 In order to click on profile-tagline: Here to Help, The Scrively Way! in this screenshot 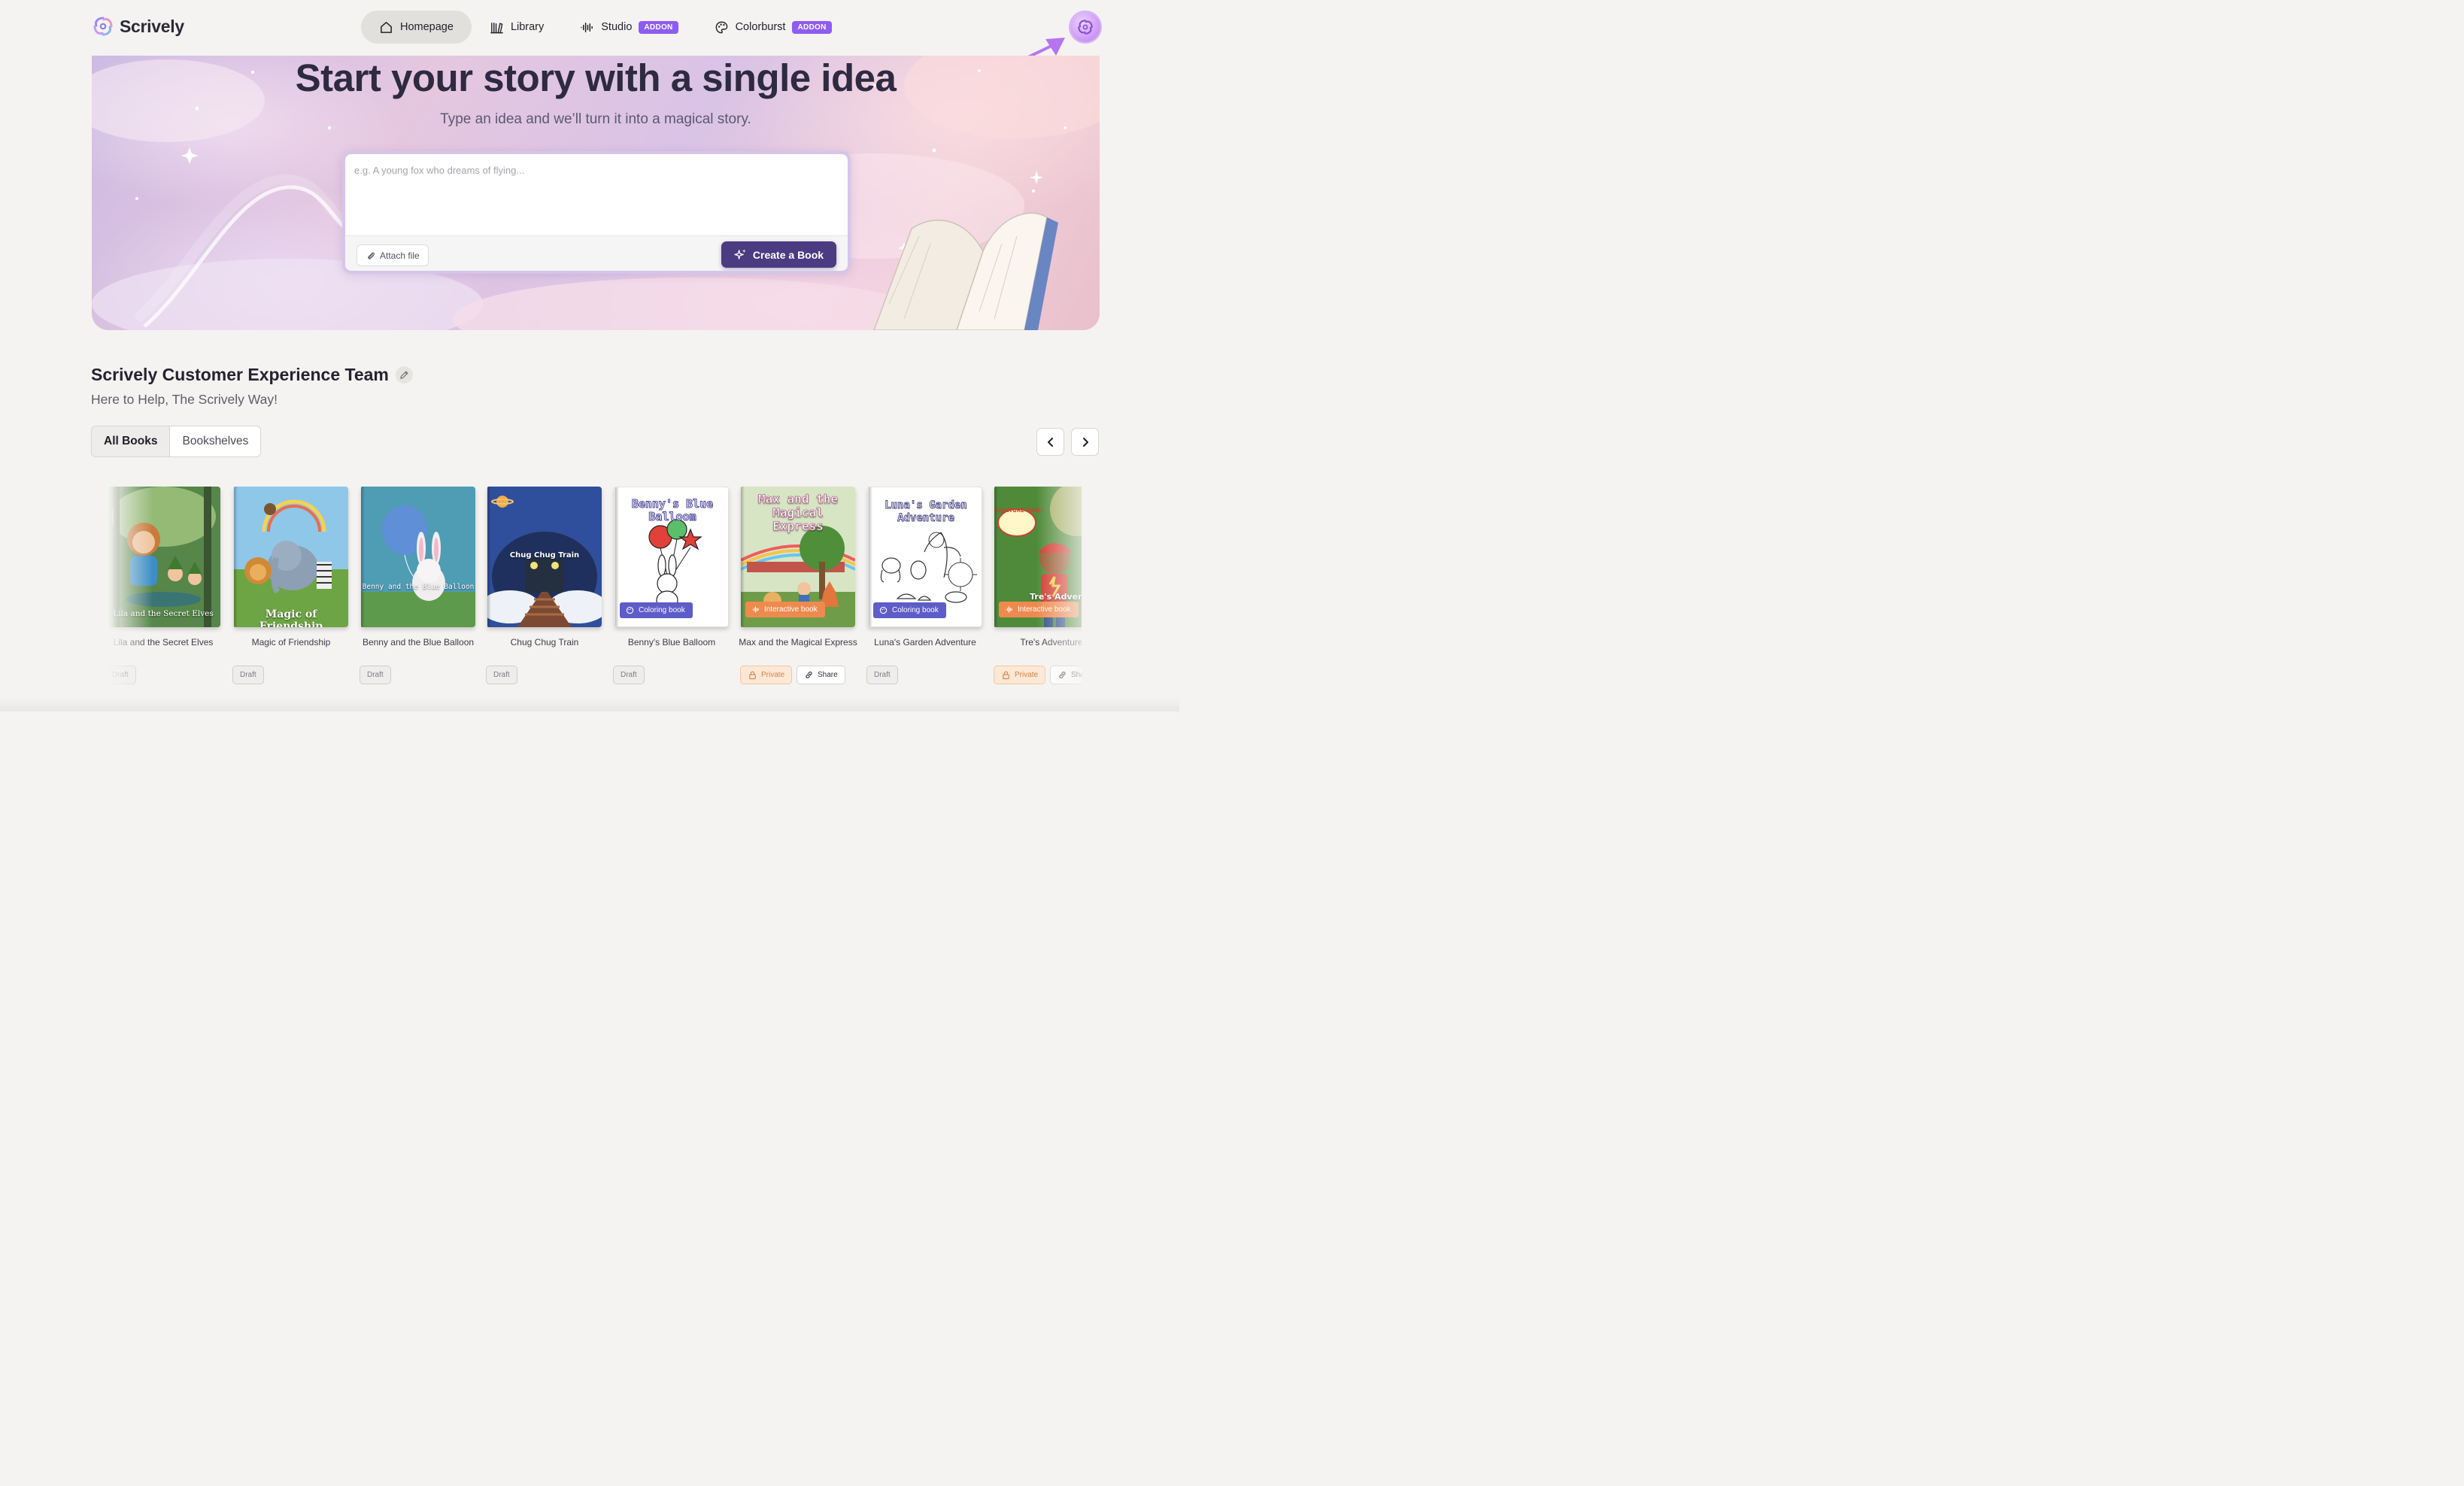, I will do `click(184, 399)`.